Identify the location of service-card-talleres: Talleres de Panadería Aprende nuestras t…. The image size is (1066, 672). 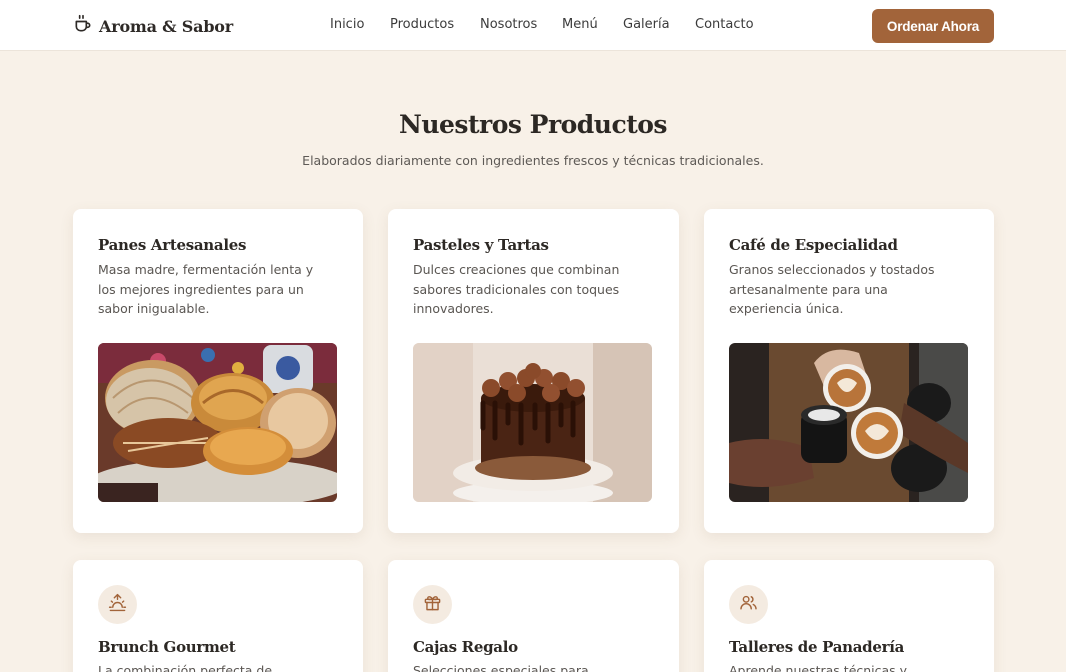
(849, 616).